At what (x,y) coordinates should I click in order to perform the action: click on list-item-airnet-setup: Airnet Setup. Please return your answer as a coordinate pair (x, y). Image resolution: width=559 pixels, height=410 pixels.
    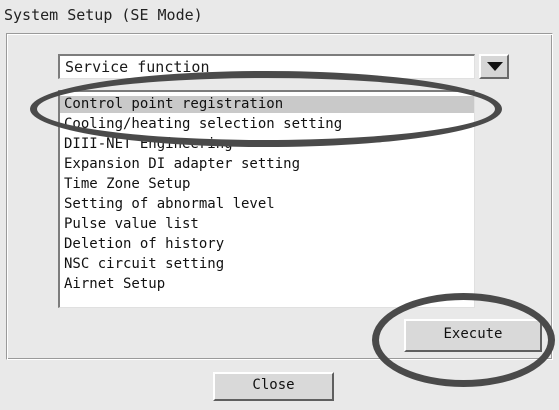
    Looking at the image, I should click on (114, 284).